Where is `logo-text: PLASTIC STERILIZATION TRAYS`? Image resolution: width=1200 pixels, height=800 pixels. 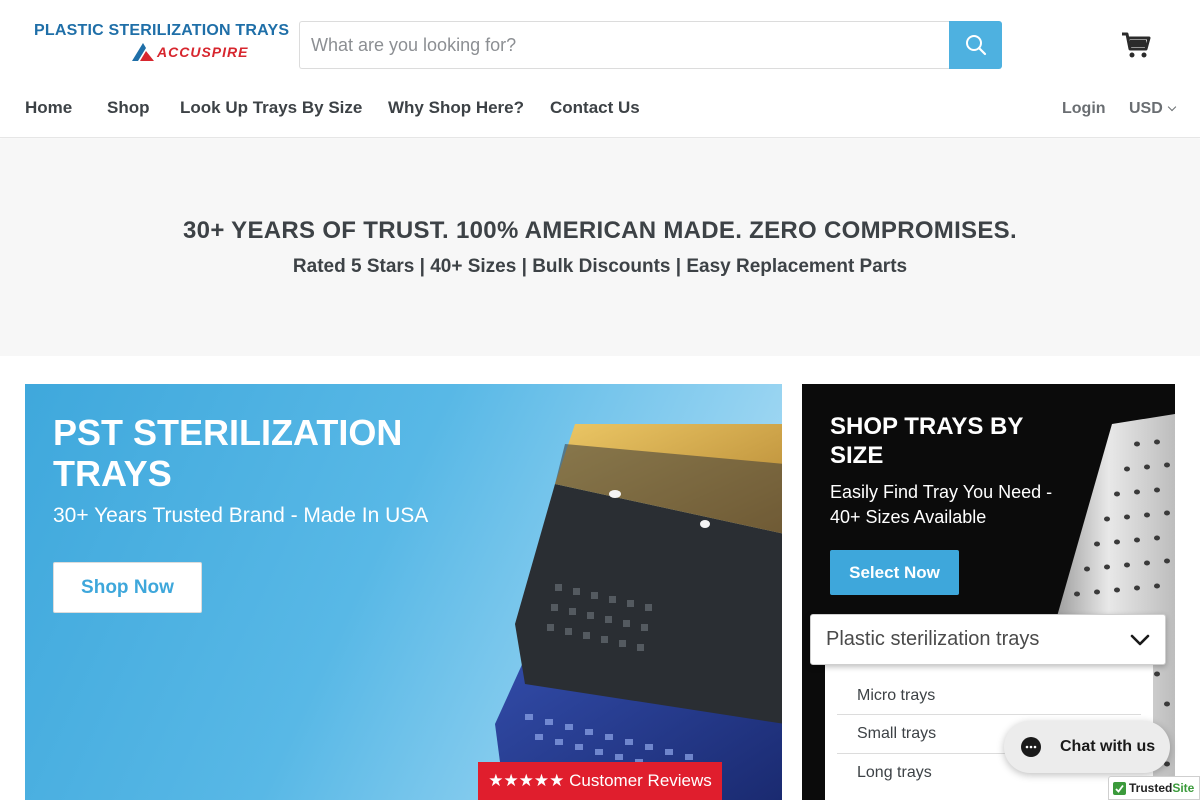
logo-text: PLASTIC STERILIZATION TRAYS is located at coordinates (162, 30).